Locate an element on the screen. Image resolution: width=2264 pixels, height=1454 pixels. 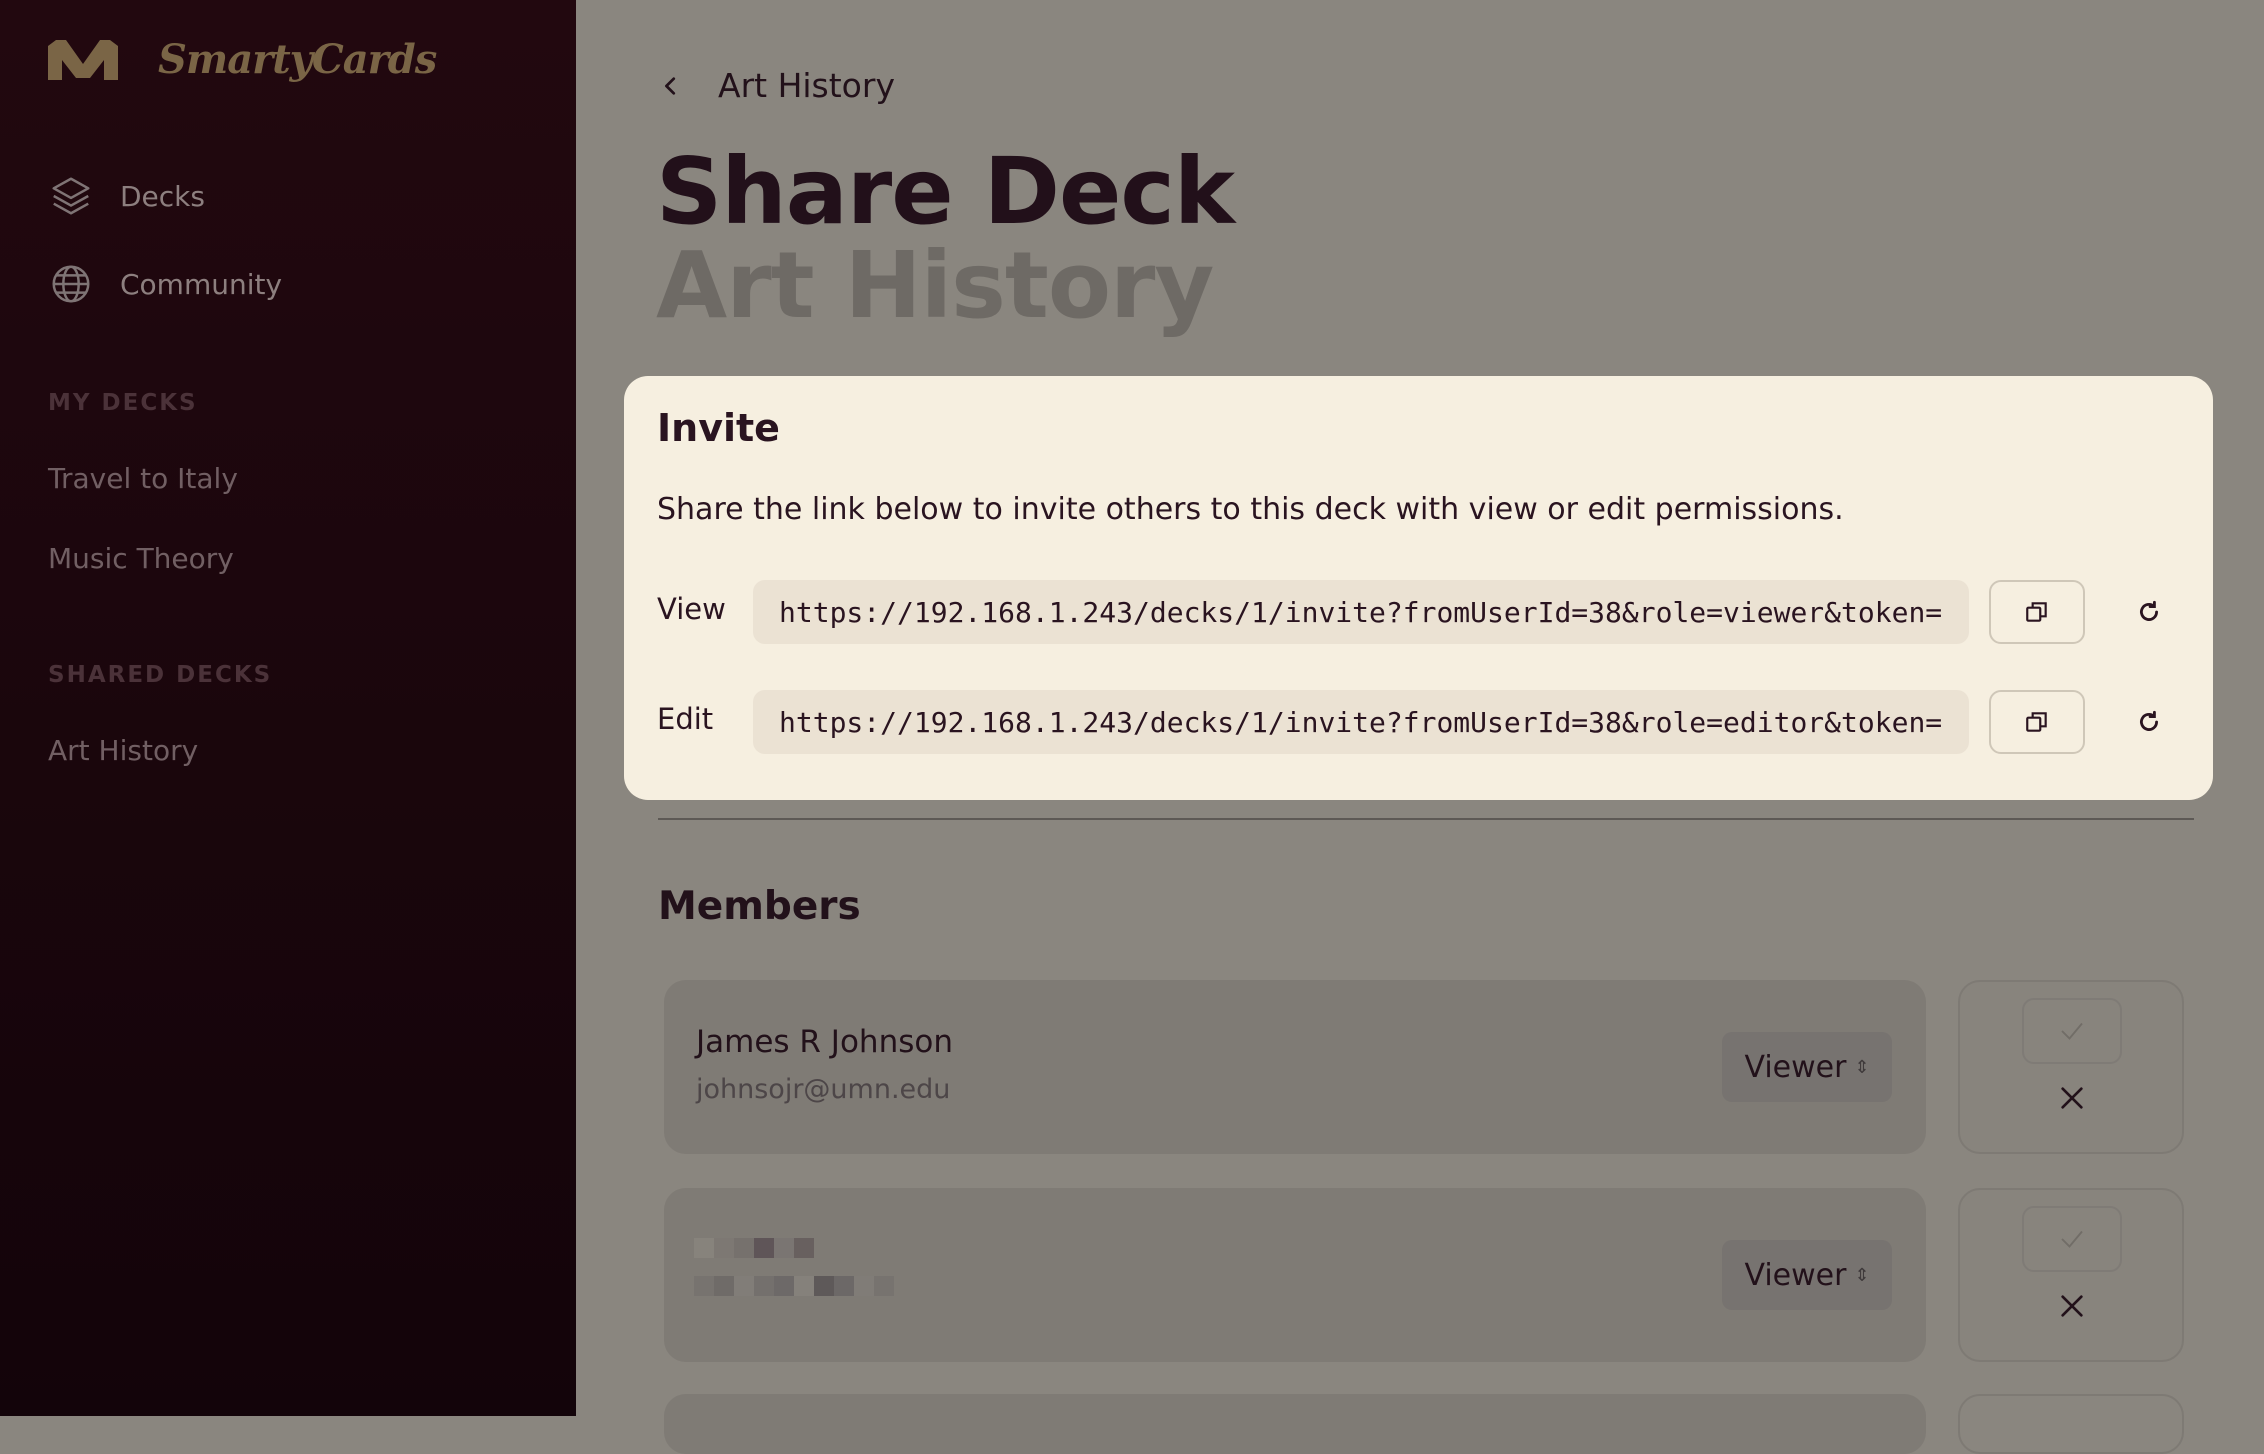
copy-edit-link-button is located at coordinates (2037, 722).